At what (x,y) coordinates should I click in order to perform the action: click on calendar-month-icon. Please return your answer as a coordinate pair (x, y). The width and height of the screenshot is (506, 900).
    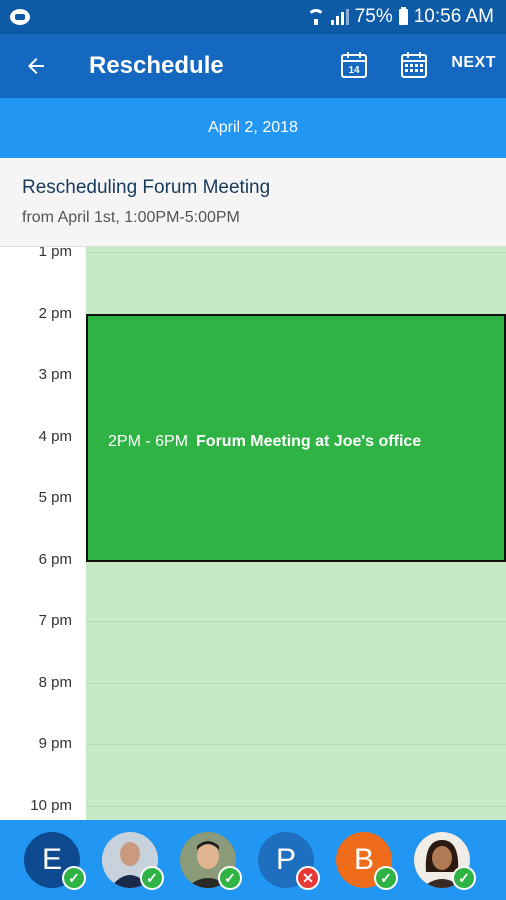
    Looking at the image, I should click on (414, 65).